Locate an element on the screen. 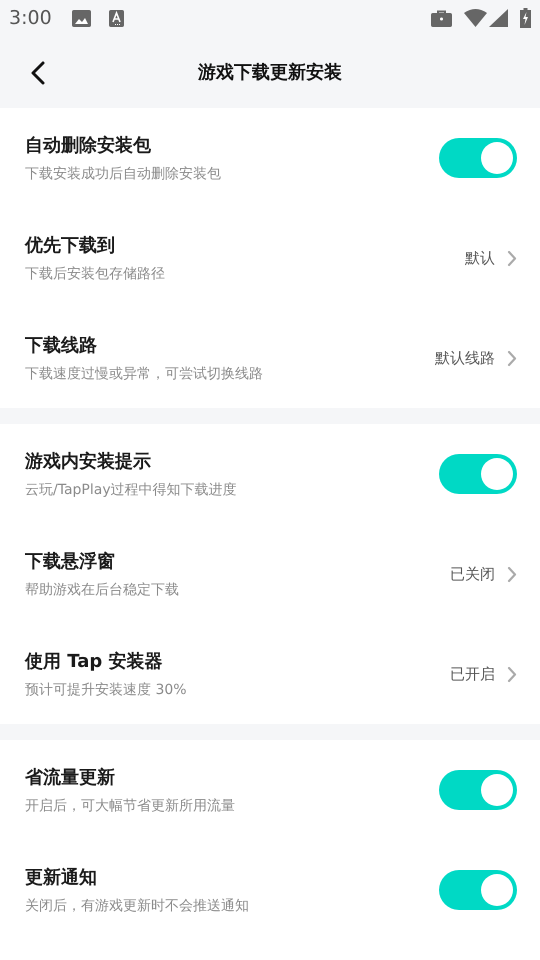 Image resolution: width=540 pixels, height=960 pixels. setting-description: 下载后安装包存储路径 is located at coordinates (95, 274).